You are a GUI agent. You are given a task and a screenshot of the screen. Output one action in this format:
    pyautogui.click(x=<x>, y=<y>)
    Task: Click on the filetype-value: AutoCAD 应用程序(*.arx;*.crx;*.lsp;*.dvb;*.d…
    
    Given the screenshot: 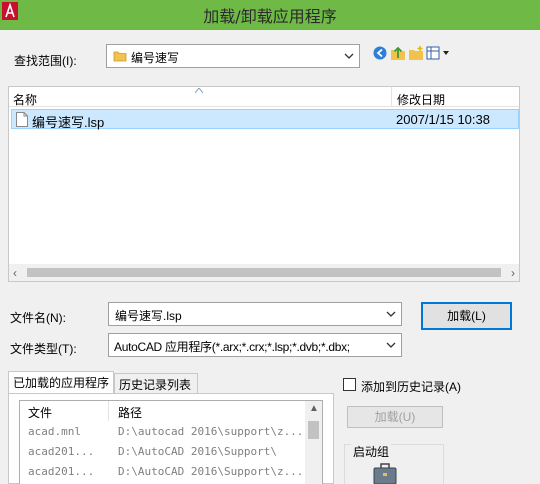 What is the action you would take?
    pyautogui.click(x=232, y=347)
    